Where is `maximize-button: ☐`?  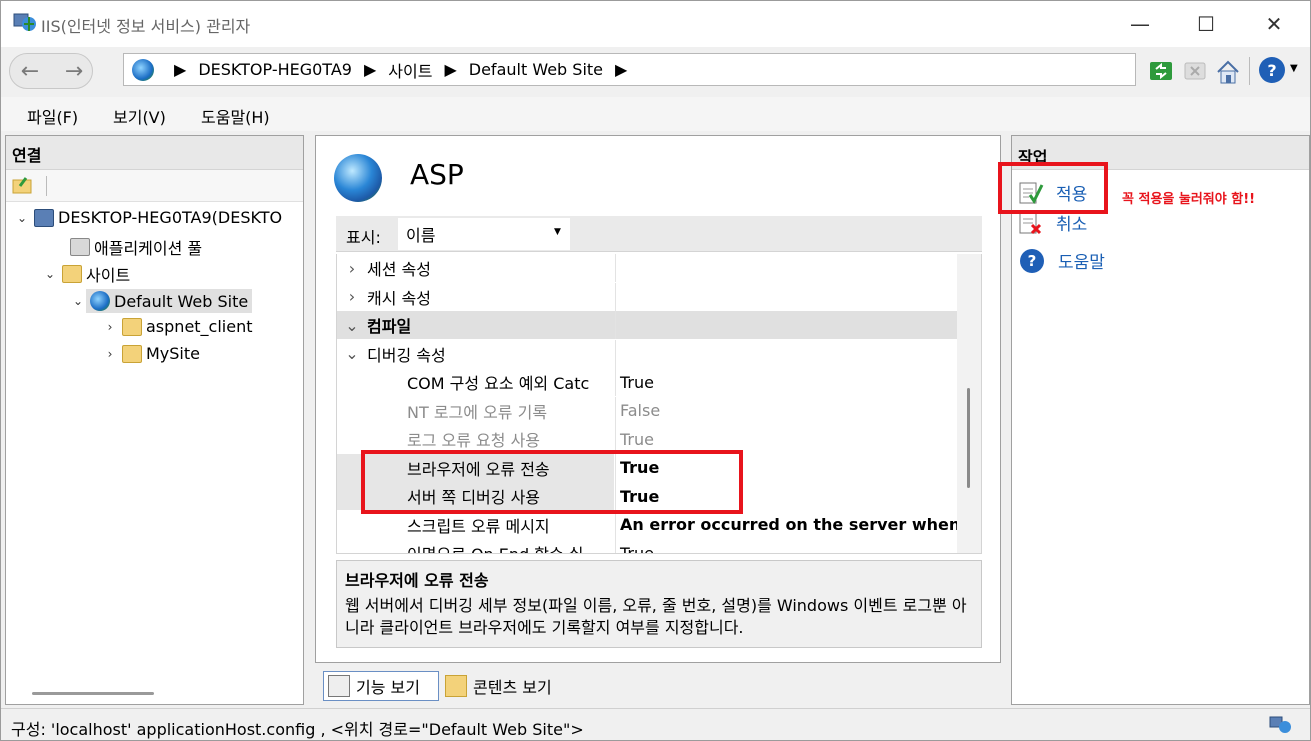
maximize-button: ☐ is located at coordinates (1206, 24).